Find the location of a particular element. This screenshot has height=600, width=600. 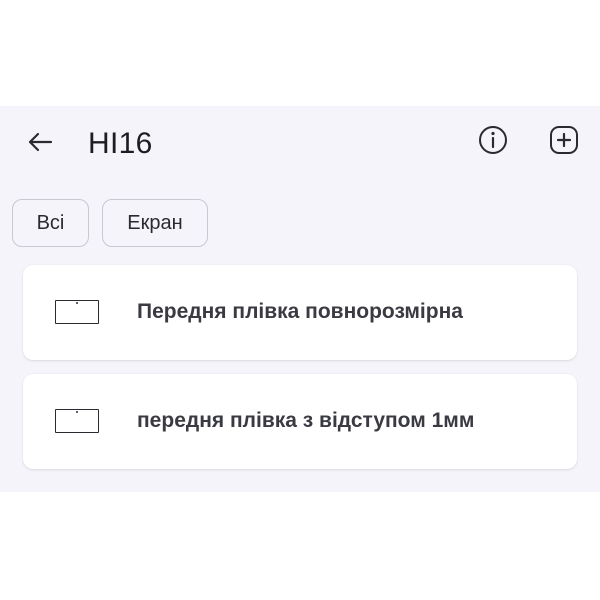

list-item: передня плівка з відступом 1мм is located at coordinates (300, 421).